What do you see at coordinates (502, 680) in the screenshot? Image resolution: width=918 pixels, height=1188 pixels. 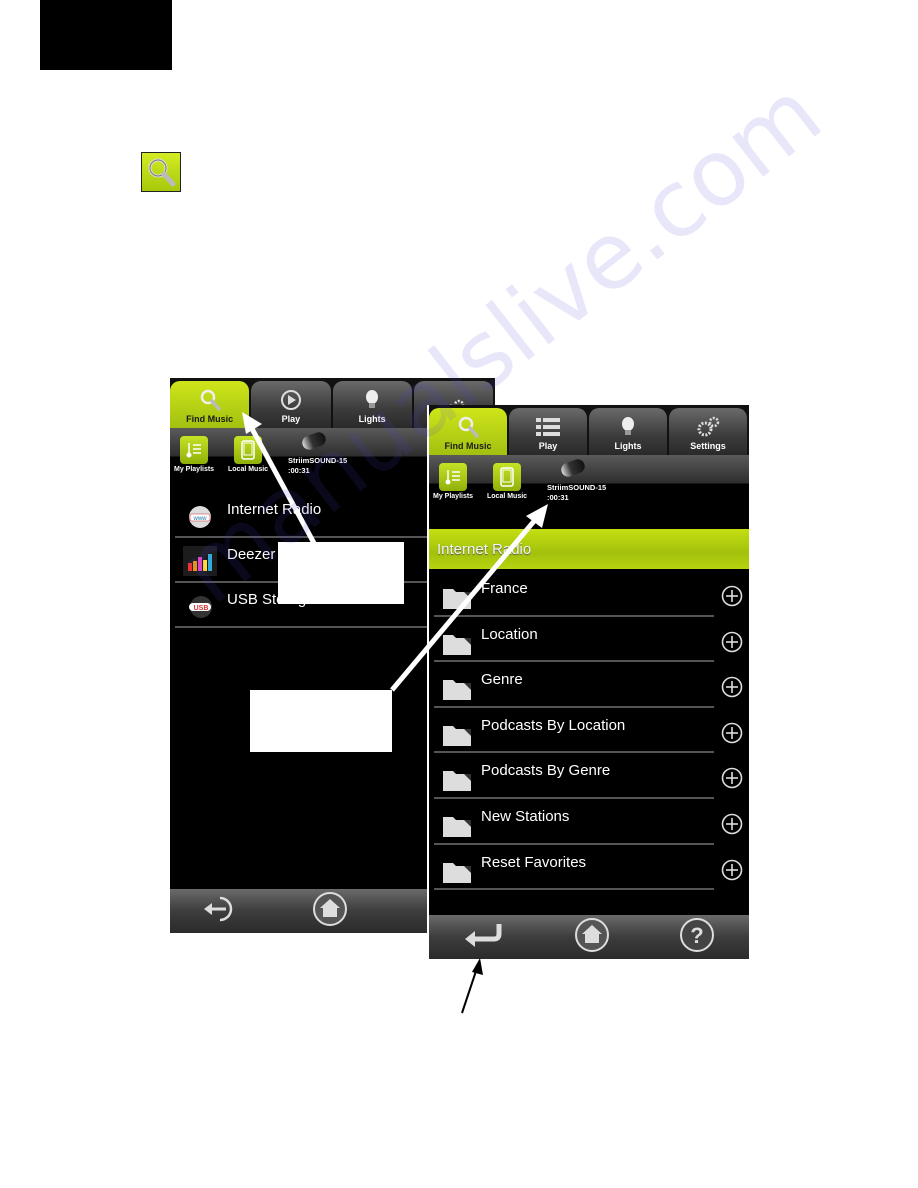 I see `folder-label: Genre` at bounding box center [502, 680].